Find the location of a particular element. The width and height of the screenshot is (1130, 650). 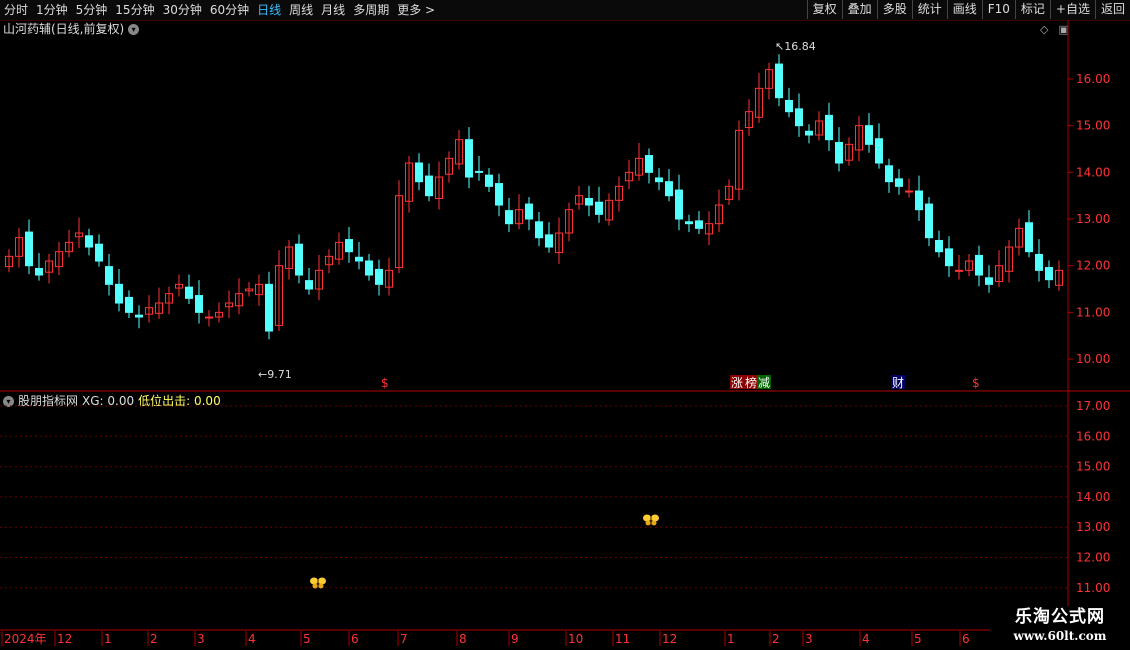

indicator-tick-label: 11.00 is located at coordinates (1093, 588).